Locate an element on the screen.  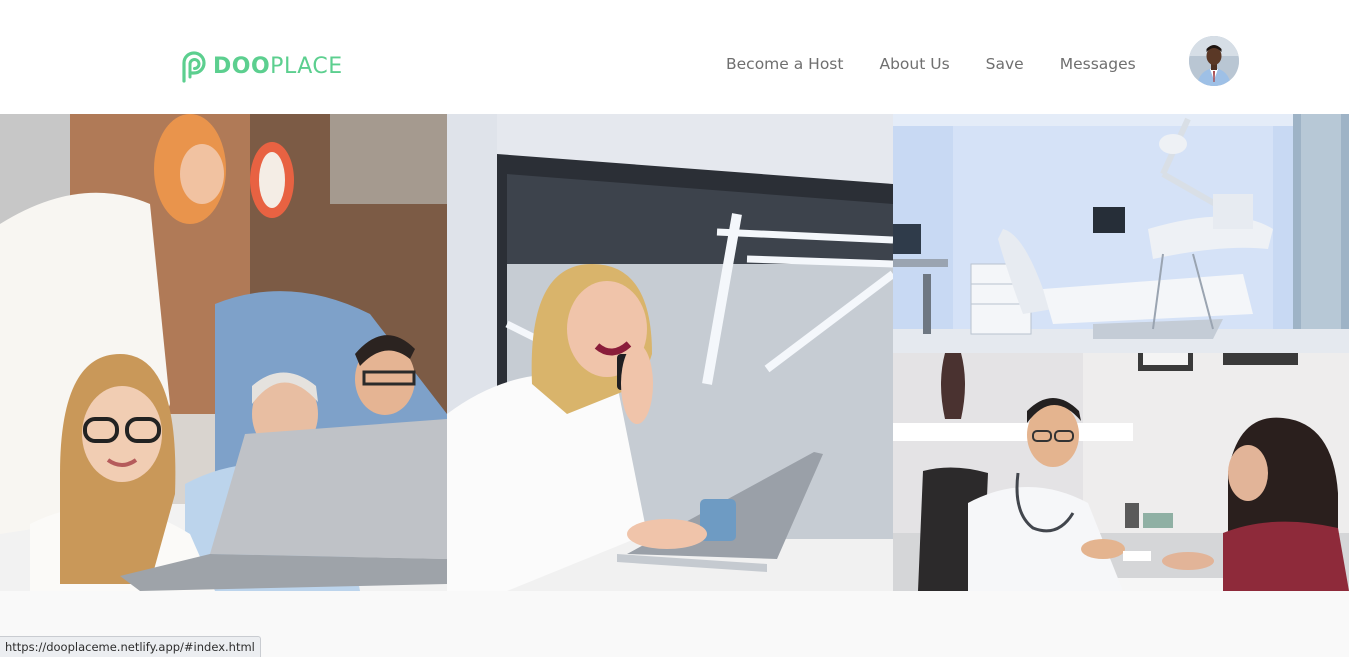
nav-link-about-us: About Us is located at coordinates (914, 64).